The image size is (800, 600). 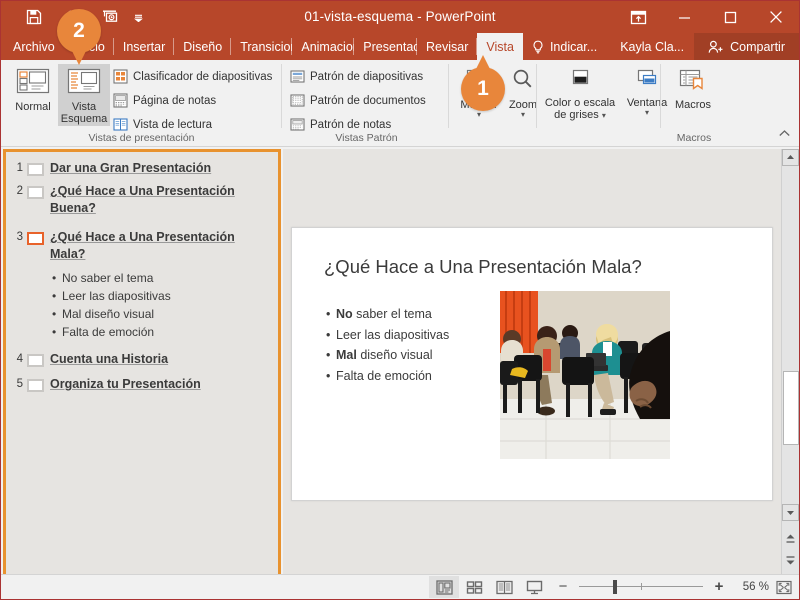 What do you see at coordinates (358, 100) in the screenshot?
I see `handout-master-button: Patrón de documentos` at bounding box center [358, 100].